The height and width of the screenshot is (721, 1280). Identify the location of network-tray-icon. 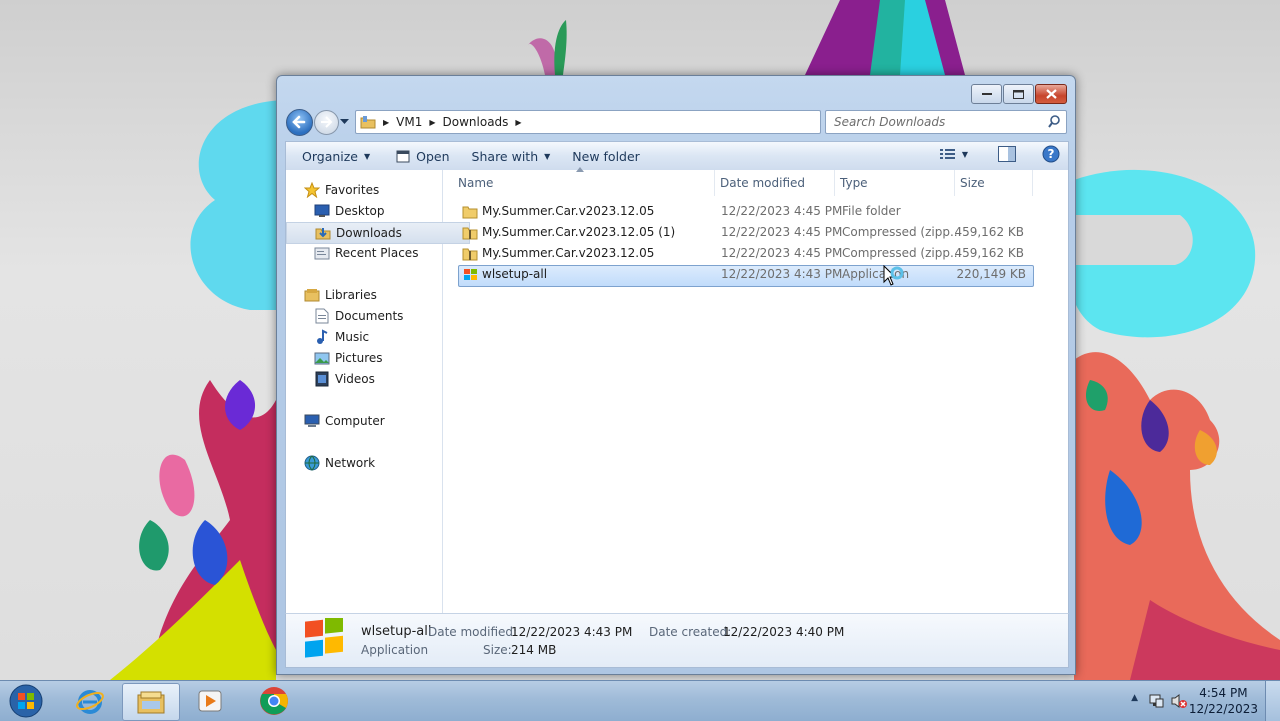
(1156, 701).